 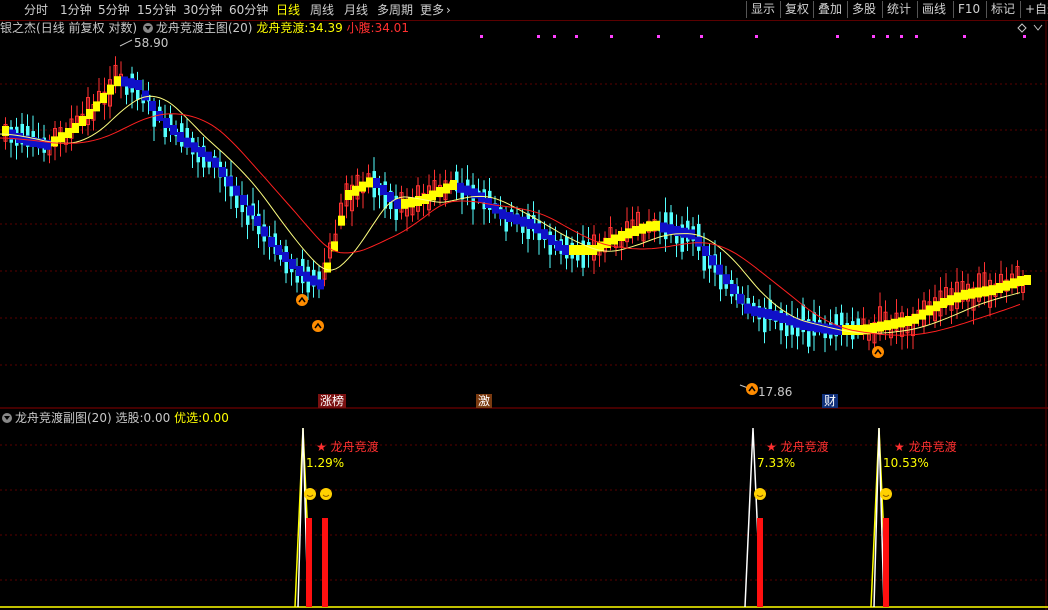 What do you see at coordinates (906, 463) in the screenshot?
I see `signal-pct-3: 10.53%` at bounding box center [906, 463].